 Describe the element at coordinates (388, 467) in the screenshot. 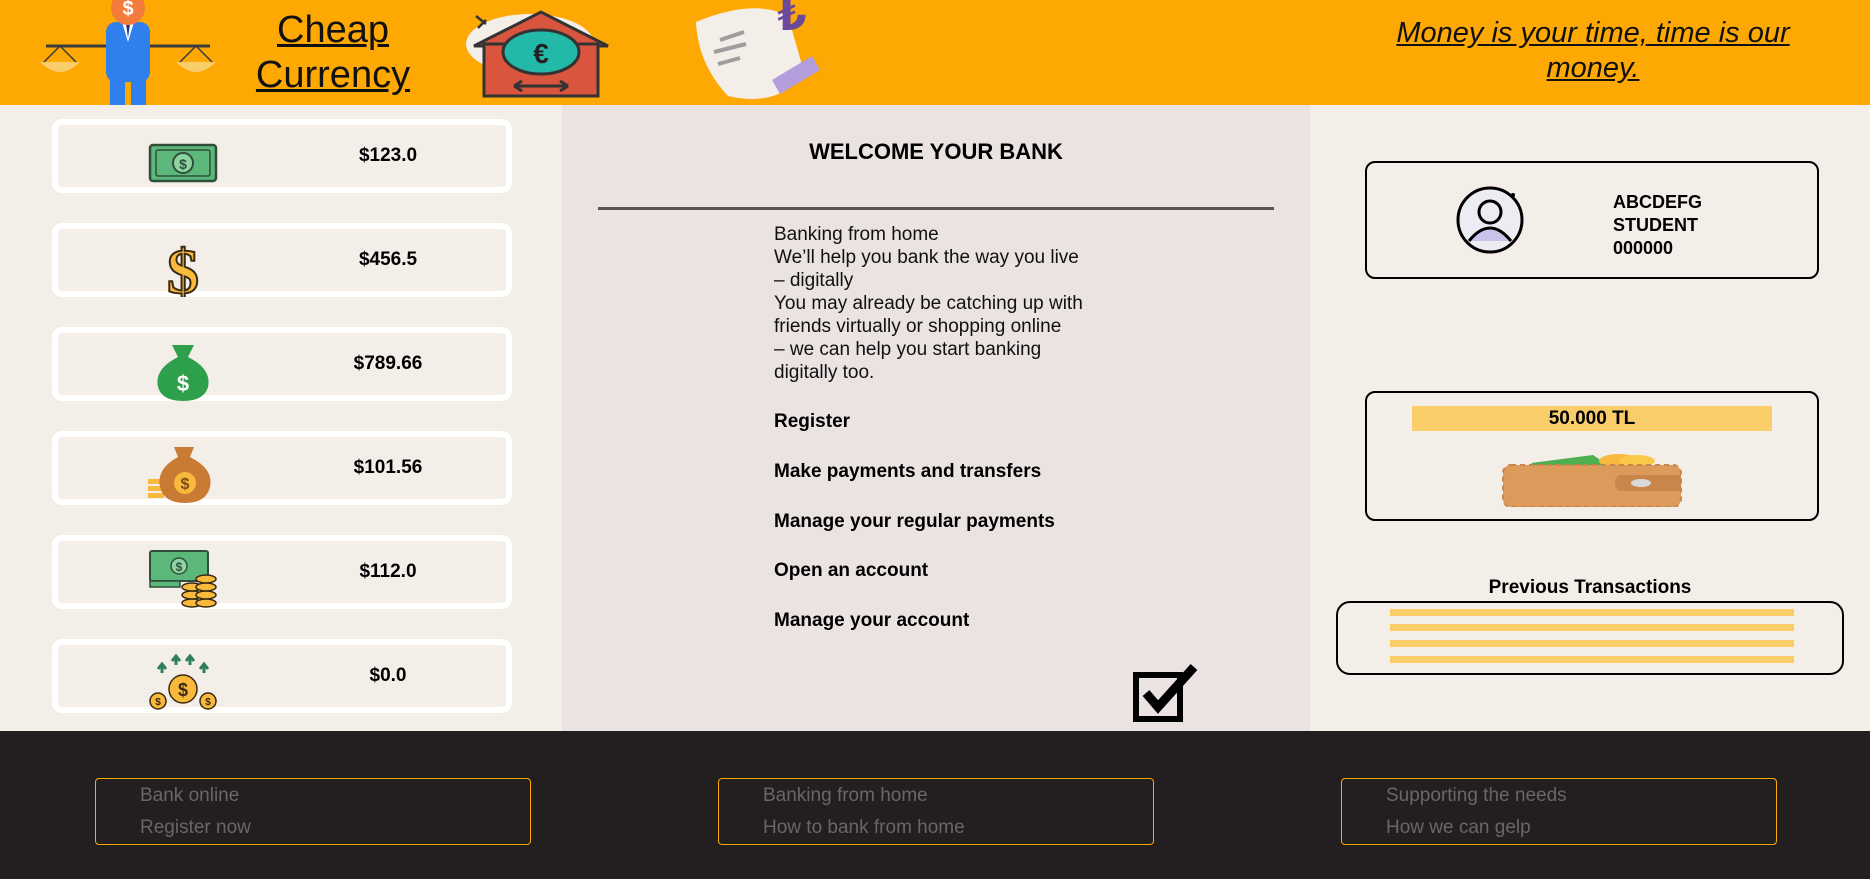

I see `money-amount: $101.56` at that location.